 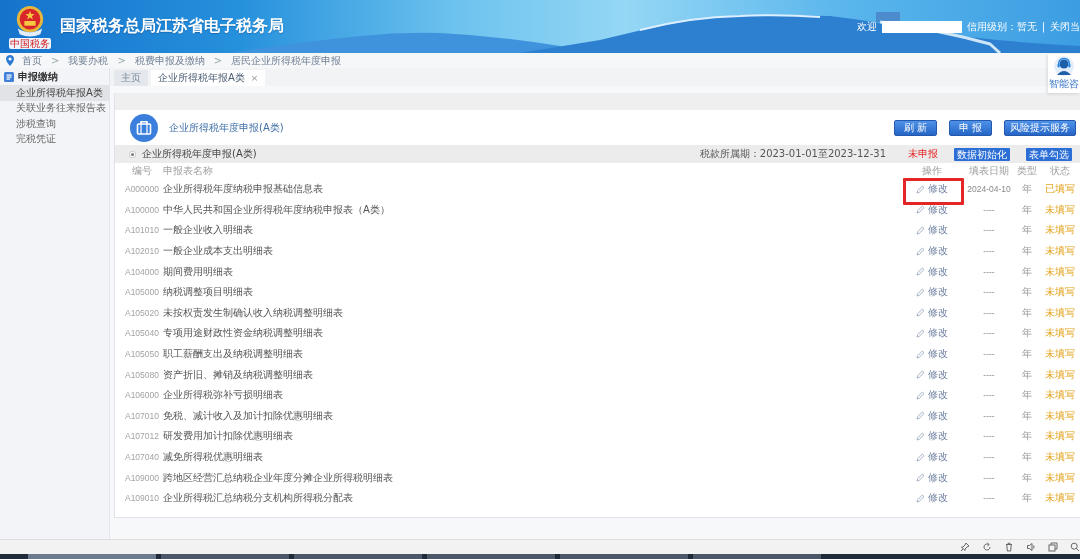 I want to click on form-code: A105000, so click(x=141, y=292).